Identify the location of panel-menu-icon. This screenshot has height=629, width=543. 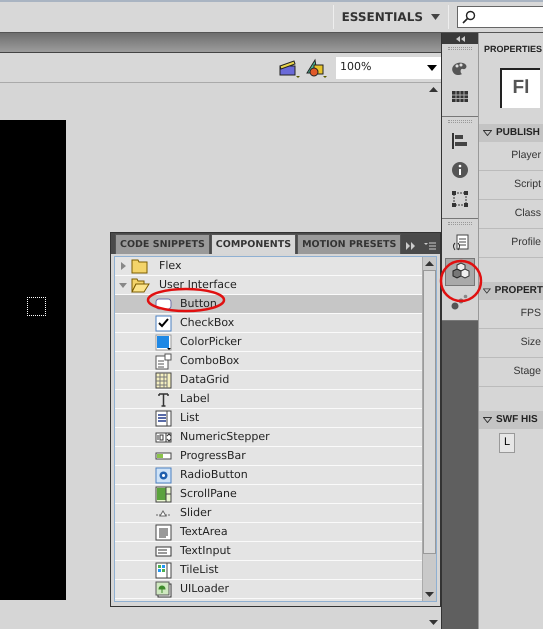
(430, 246).